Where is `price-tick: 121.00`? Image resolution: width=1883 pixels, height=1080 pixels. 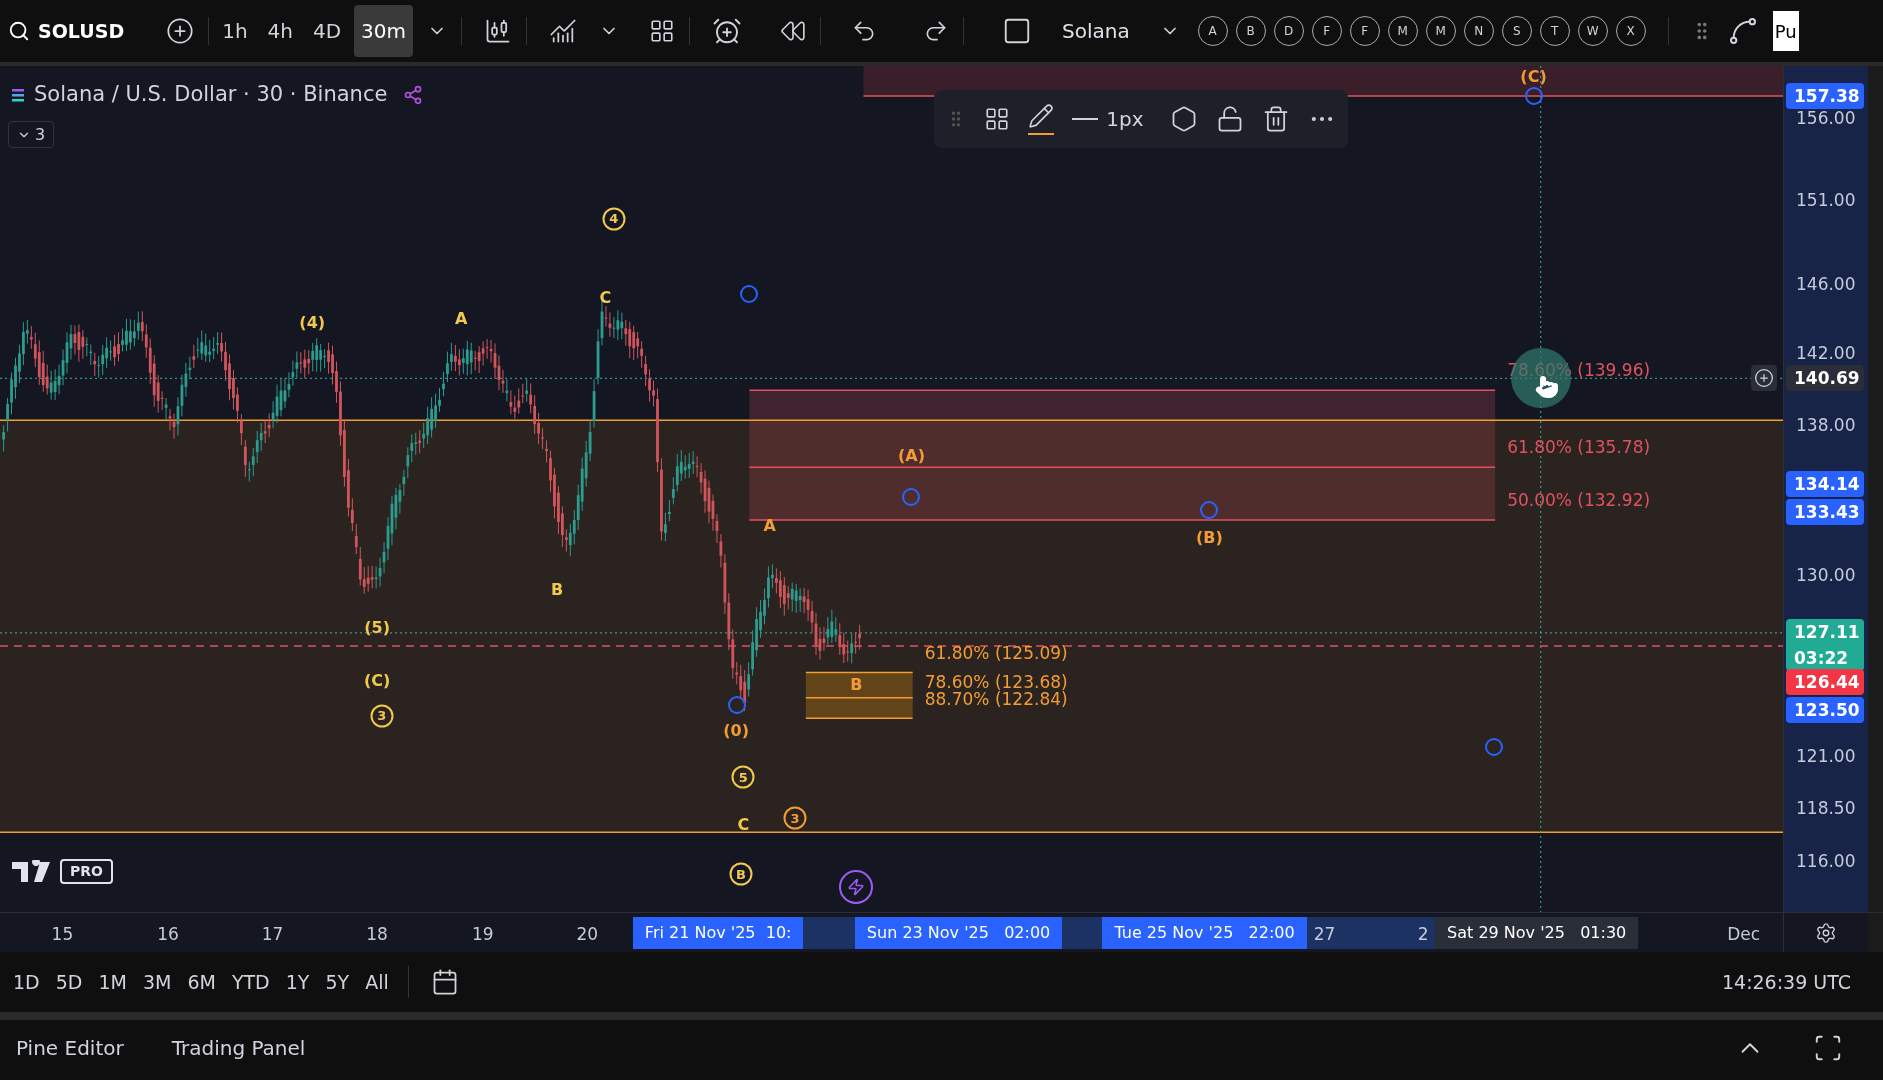
price-tick: 121.00 is located at coordinates (1826, 756).